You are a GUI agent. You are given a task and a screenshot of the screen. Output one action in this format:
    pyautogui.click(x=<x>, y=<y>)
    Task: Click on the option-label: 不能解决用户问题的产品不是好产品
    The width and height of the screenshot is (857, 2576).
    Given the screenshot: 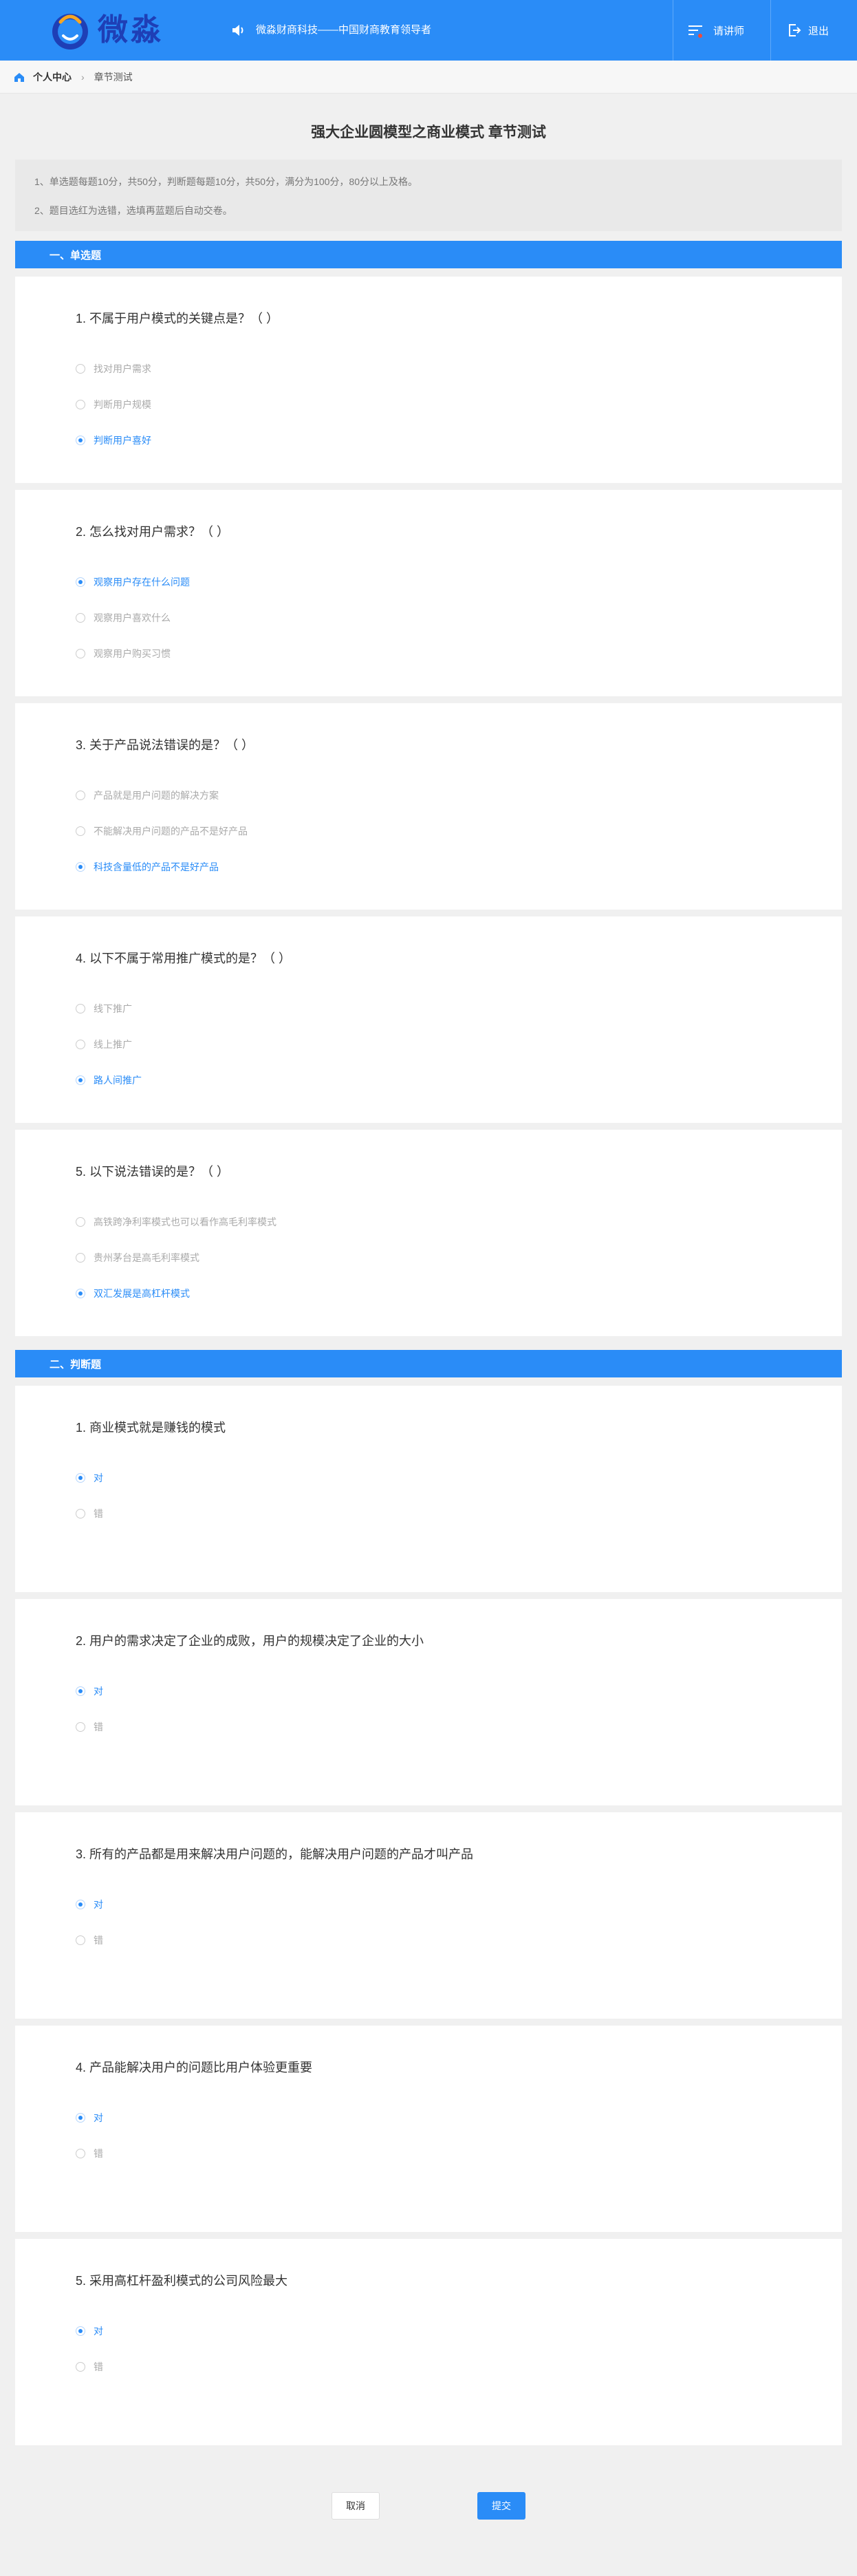 What is the action you would take?
    pyautogui.click(x=171, y=831)
    